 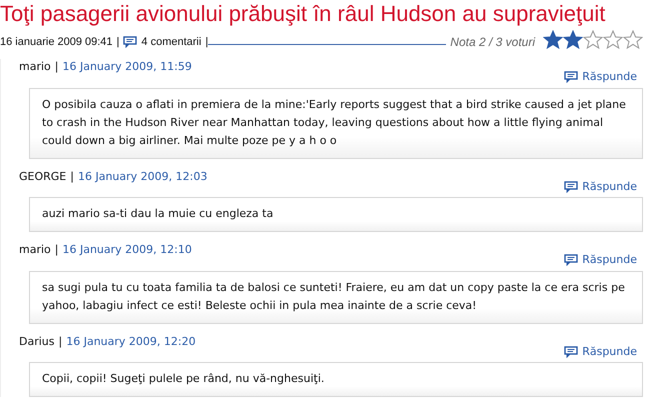 What do you see at coordinates (131, 341) in the screenshot?
I see `comment-date: 16 January 2009, 12:20` at bounding box center [131, 341].